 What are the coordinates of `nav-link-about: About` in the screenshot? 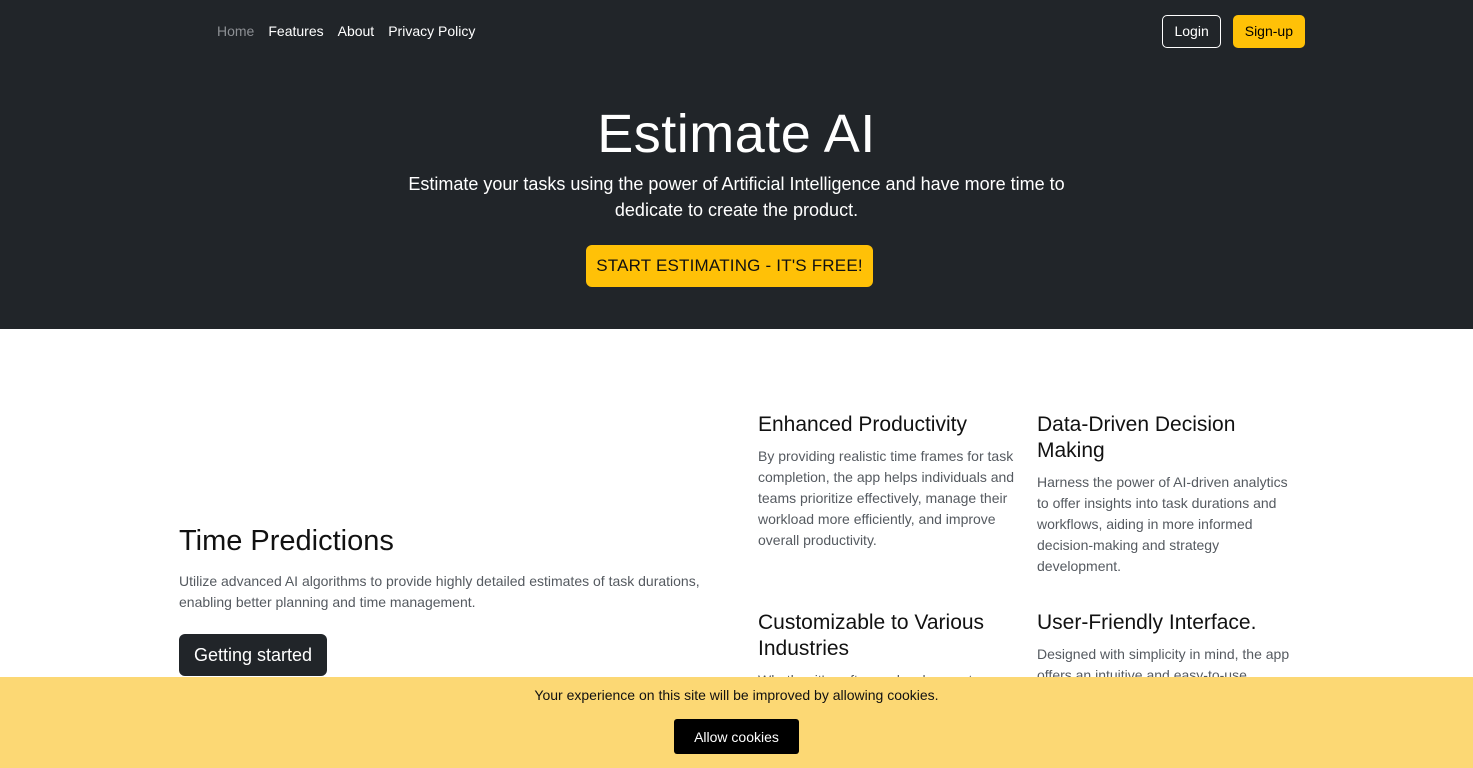 It's located at (356, 31).